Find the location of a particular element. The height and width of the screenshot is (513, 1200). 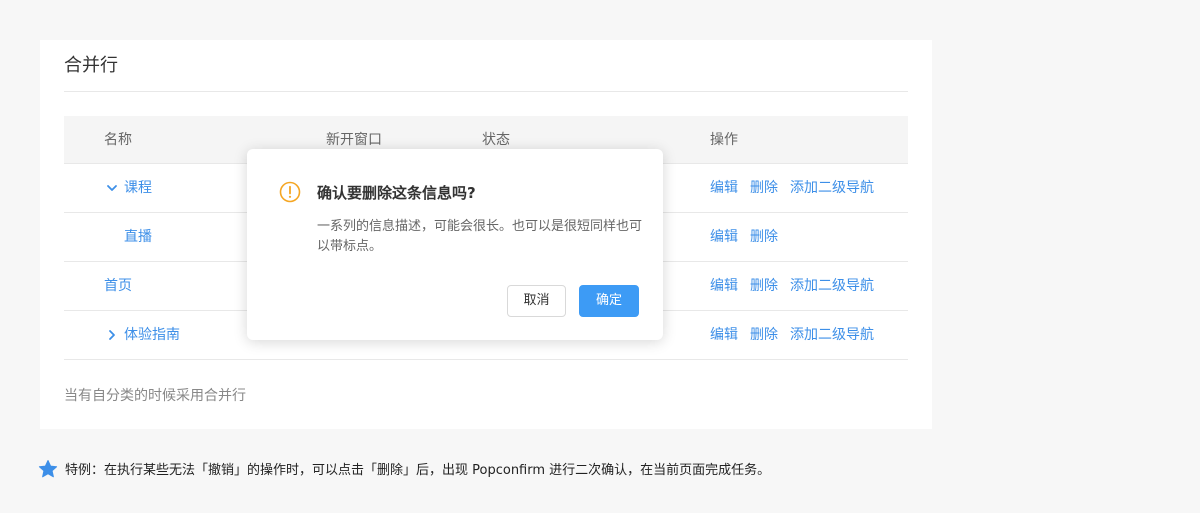

chevron-down-icon is located at coordinates (112, 188).